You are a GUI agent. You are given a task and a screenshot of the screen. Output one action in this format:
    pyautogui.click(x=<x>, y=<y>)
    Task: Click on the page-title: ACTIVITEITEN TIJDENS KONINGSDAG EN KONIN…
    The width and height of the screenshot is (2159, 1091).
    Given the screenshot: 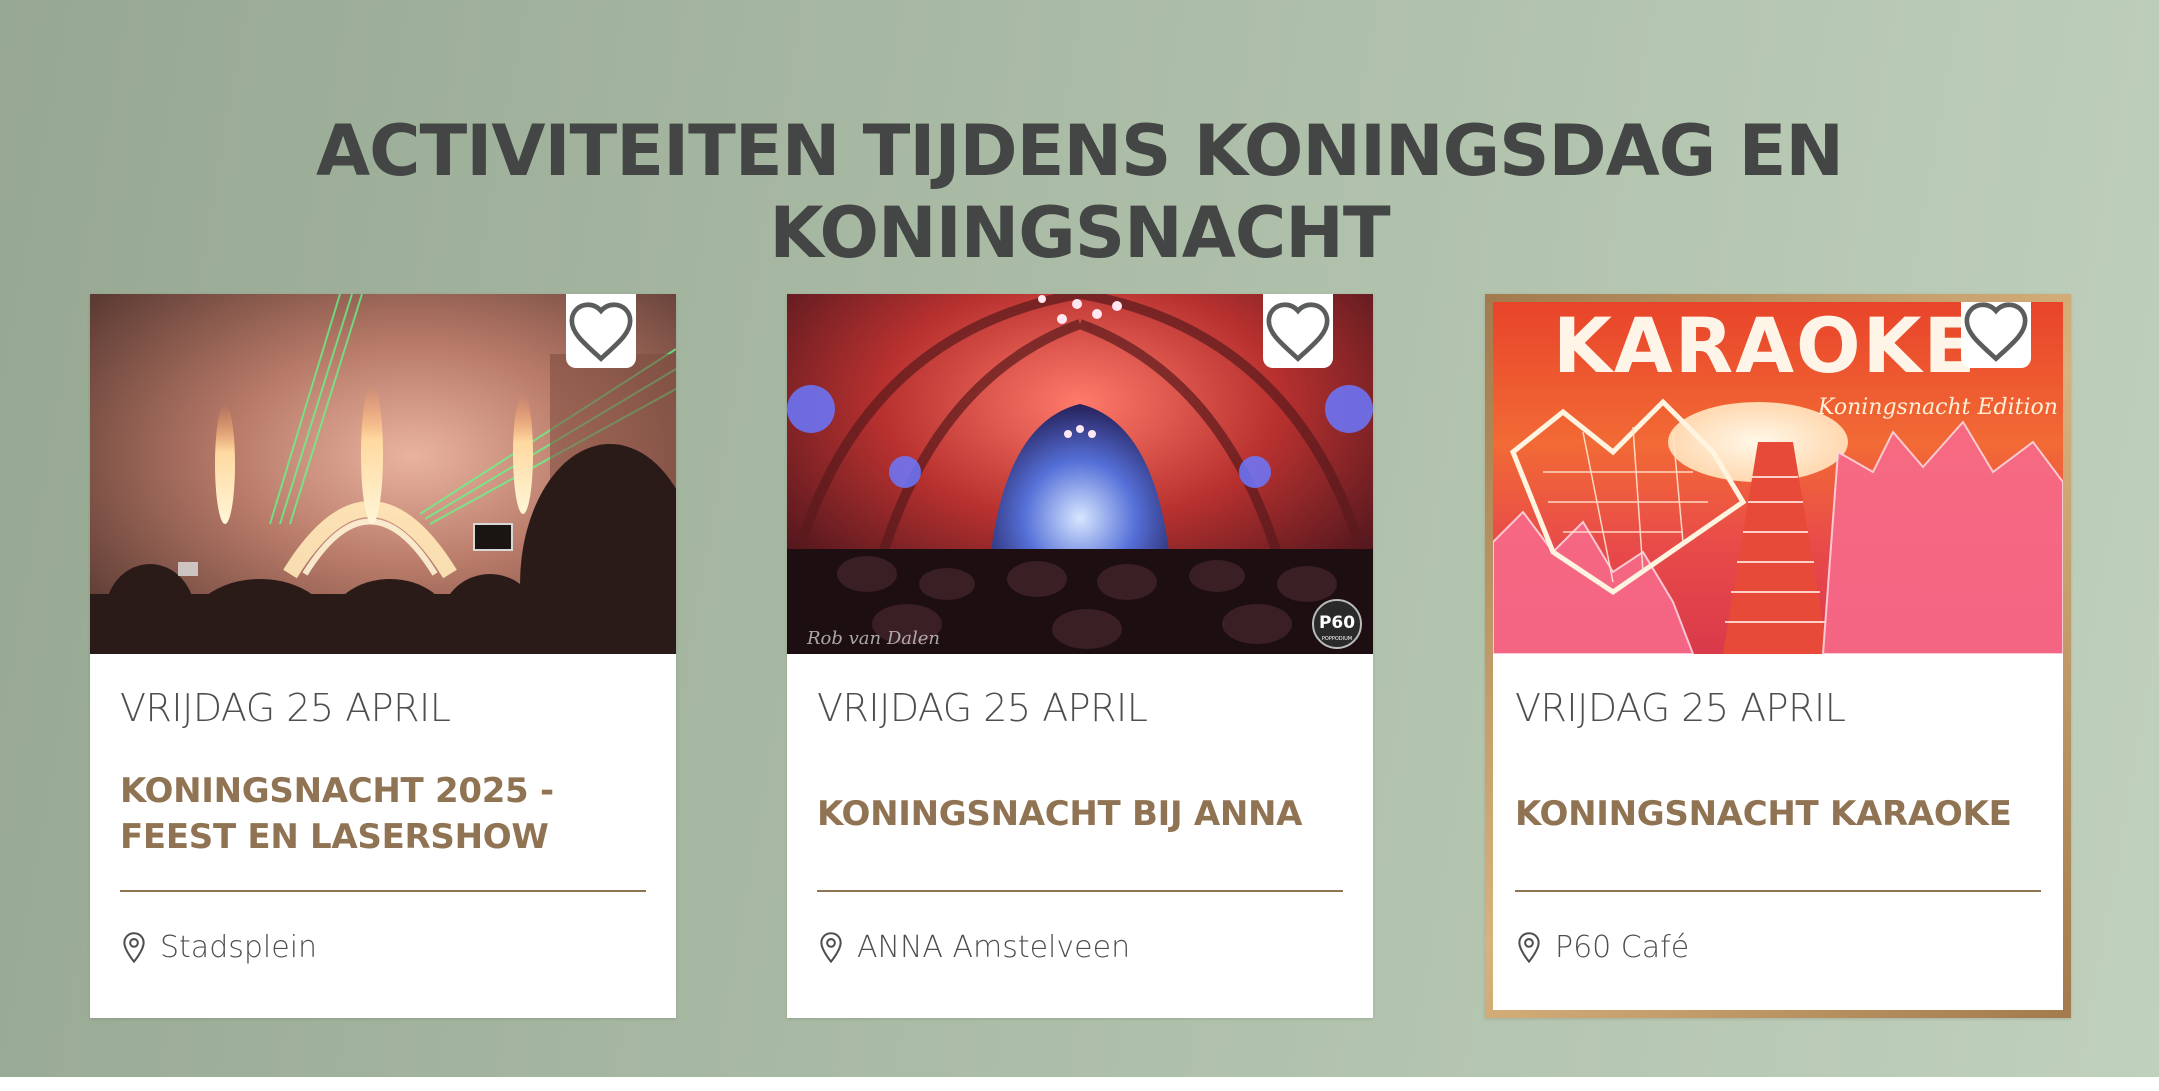 What is the action you would take?
    pyautogui.click(x=1079, y=192)
    